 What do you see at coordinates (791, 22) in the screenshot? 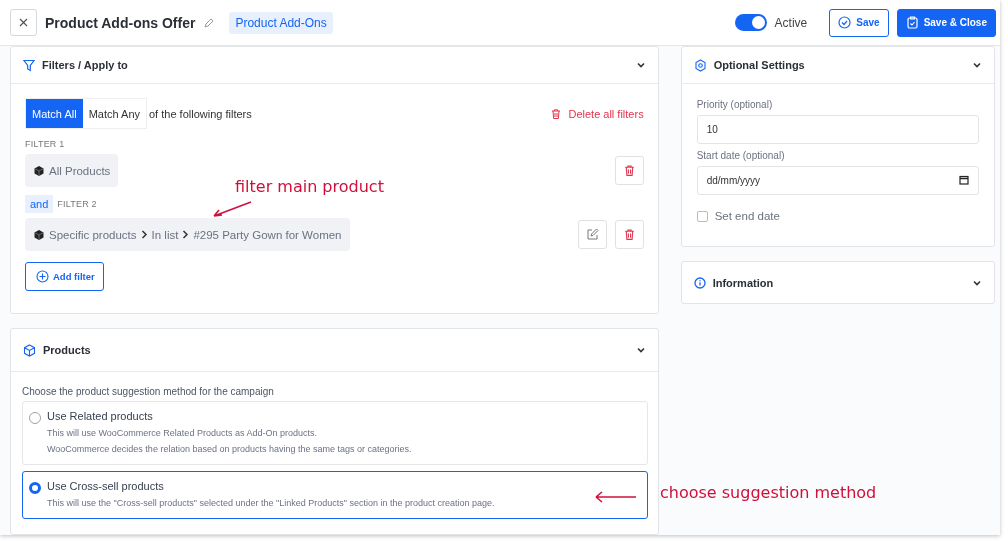
I see `toggle-label: Active` at bounding box center [791, 22].